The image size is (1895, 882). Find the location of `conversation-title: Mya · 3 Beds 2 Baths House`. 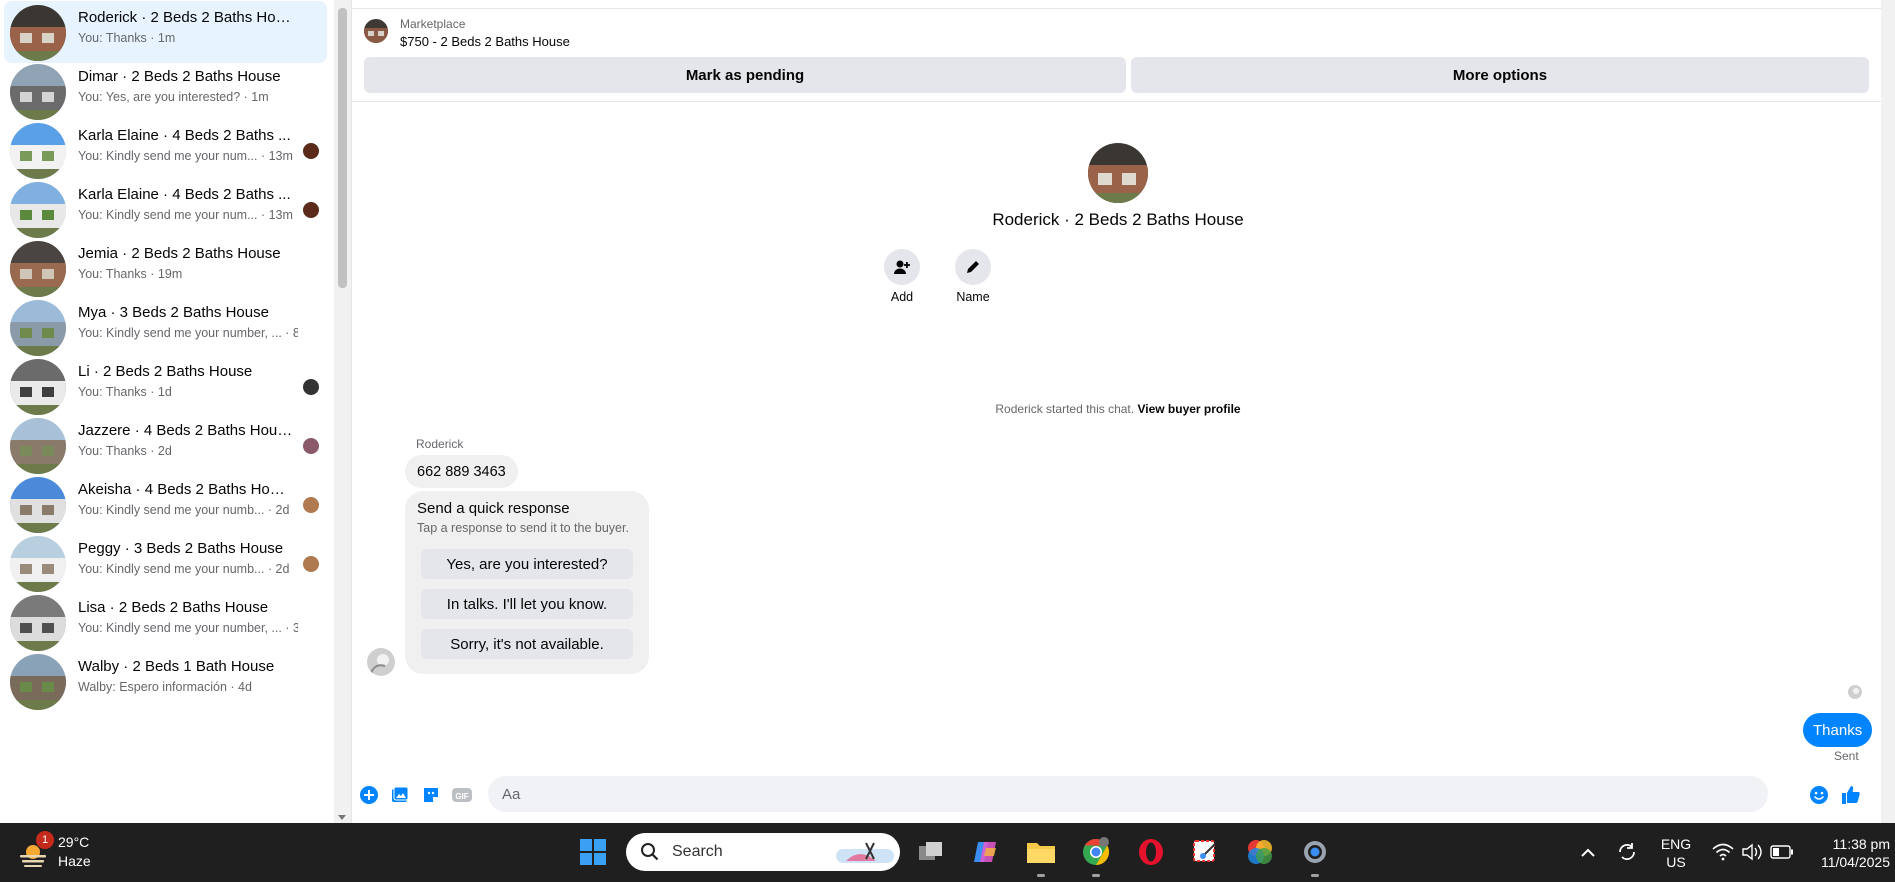

conversation-title: Mya · 3 Beds 2 Baths House is located at coordinates (173, 312).